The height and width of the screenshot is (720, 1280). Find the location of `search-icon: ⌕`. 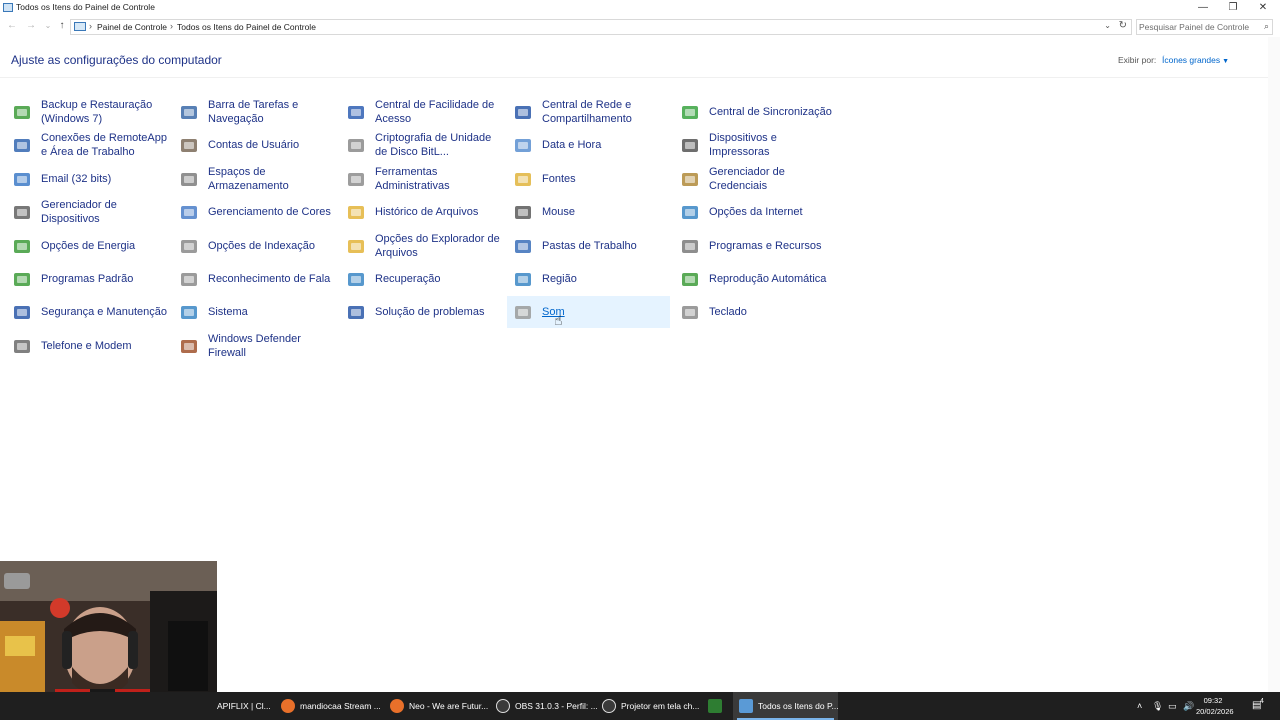

search-icon: ⌕ is located at coordinates (1266, 26).